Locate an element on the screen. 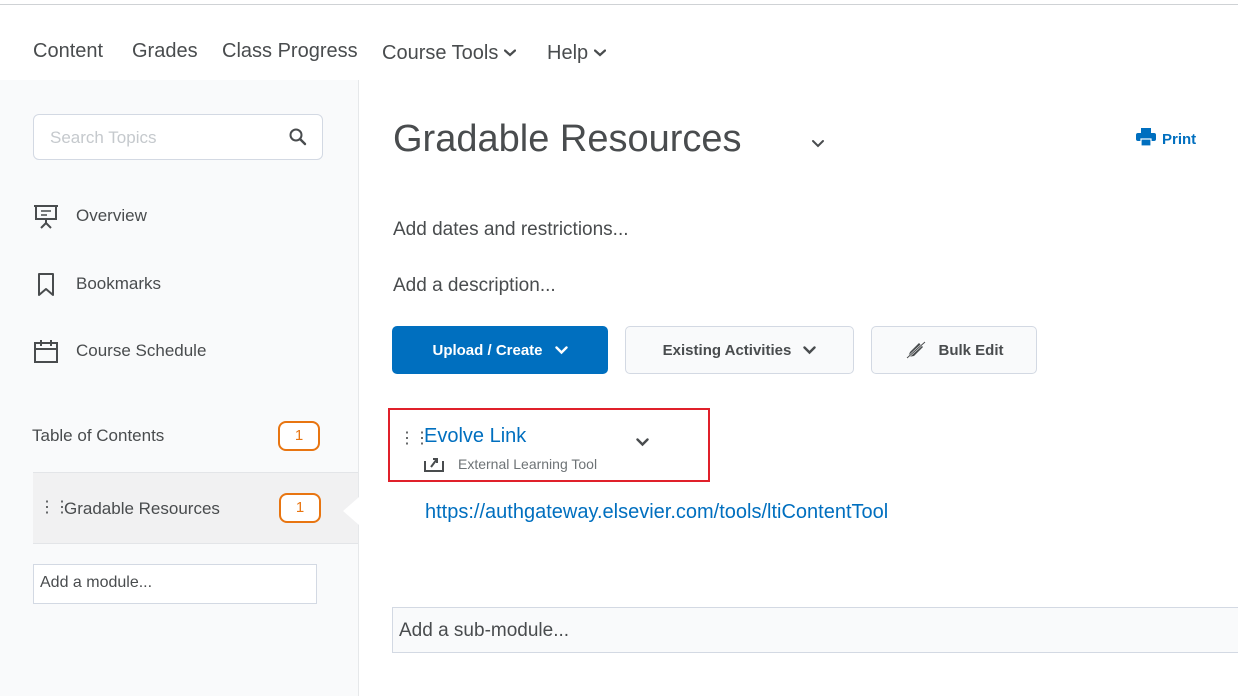 Image resolution: width=1238 pixels, height=696 pixels. sidebar-item-overview: Overview is located at coordinates (89, 216).